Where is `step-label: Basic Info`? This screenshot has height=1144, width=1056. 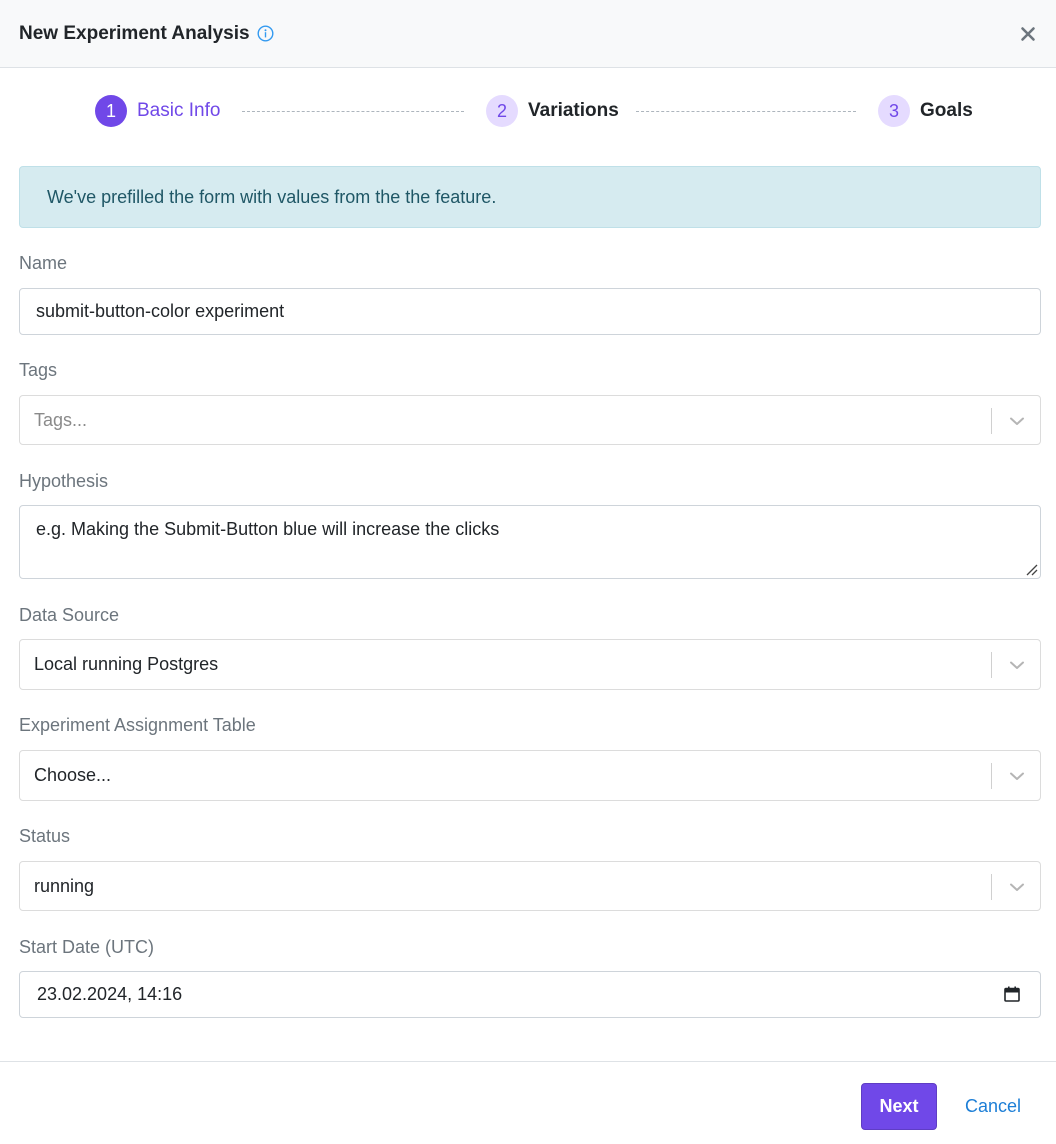 step-label: Basic Info is located at coordinates (179, 110).